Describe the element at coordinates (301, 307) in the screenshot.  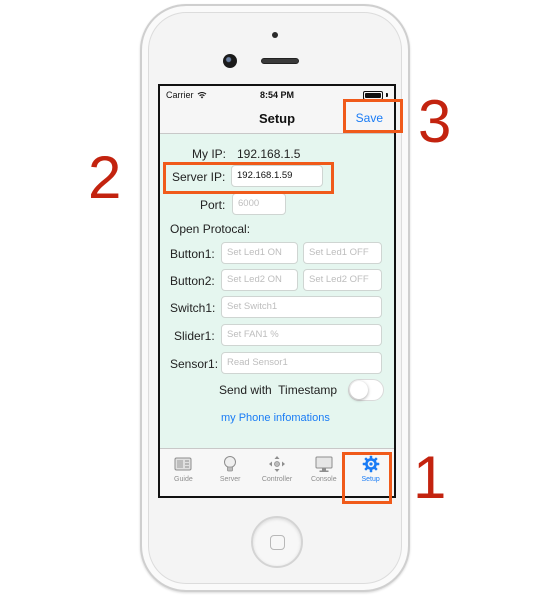
I see `switch1-field: Set Switch1` at that location.